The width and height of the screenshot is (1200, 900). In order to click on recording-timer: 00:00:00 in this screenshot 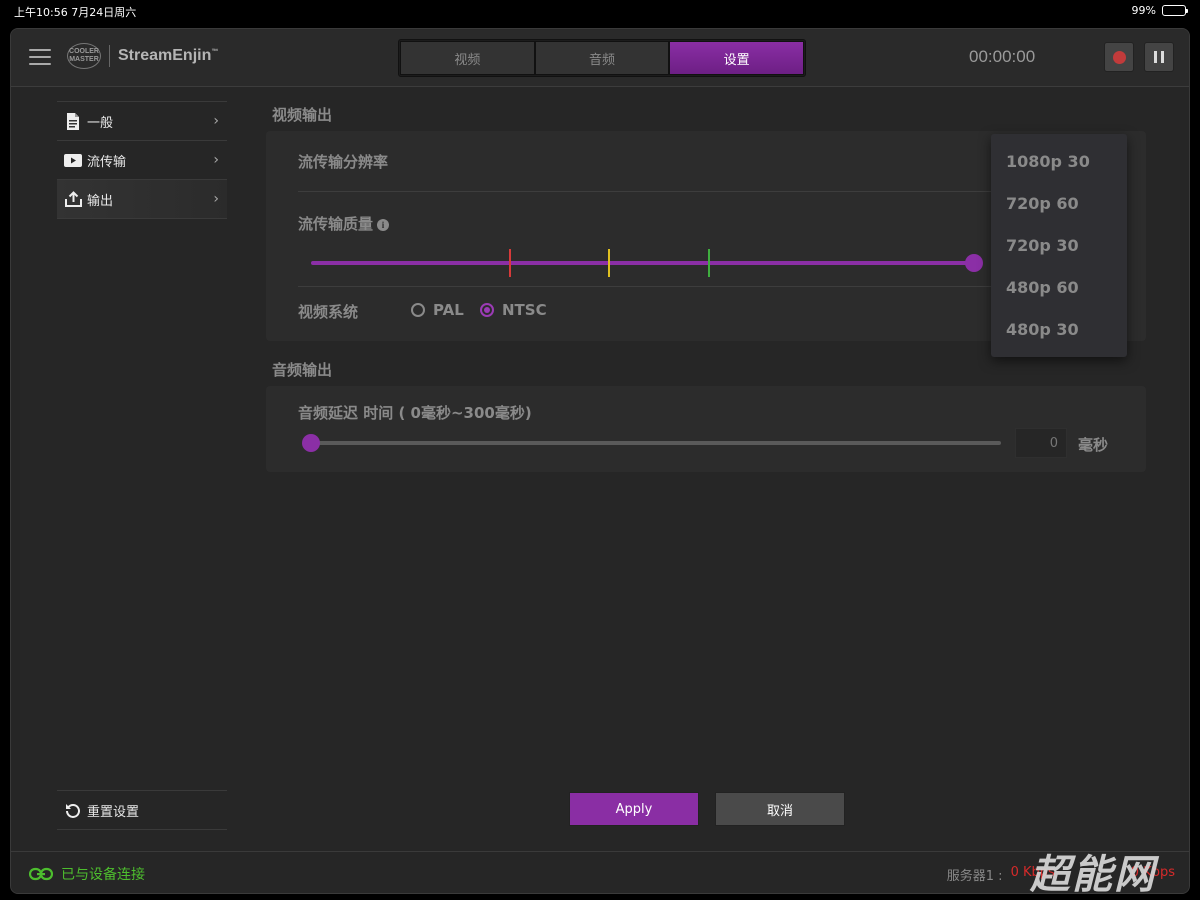, I will do `click(1002, 56)`.